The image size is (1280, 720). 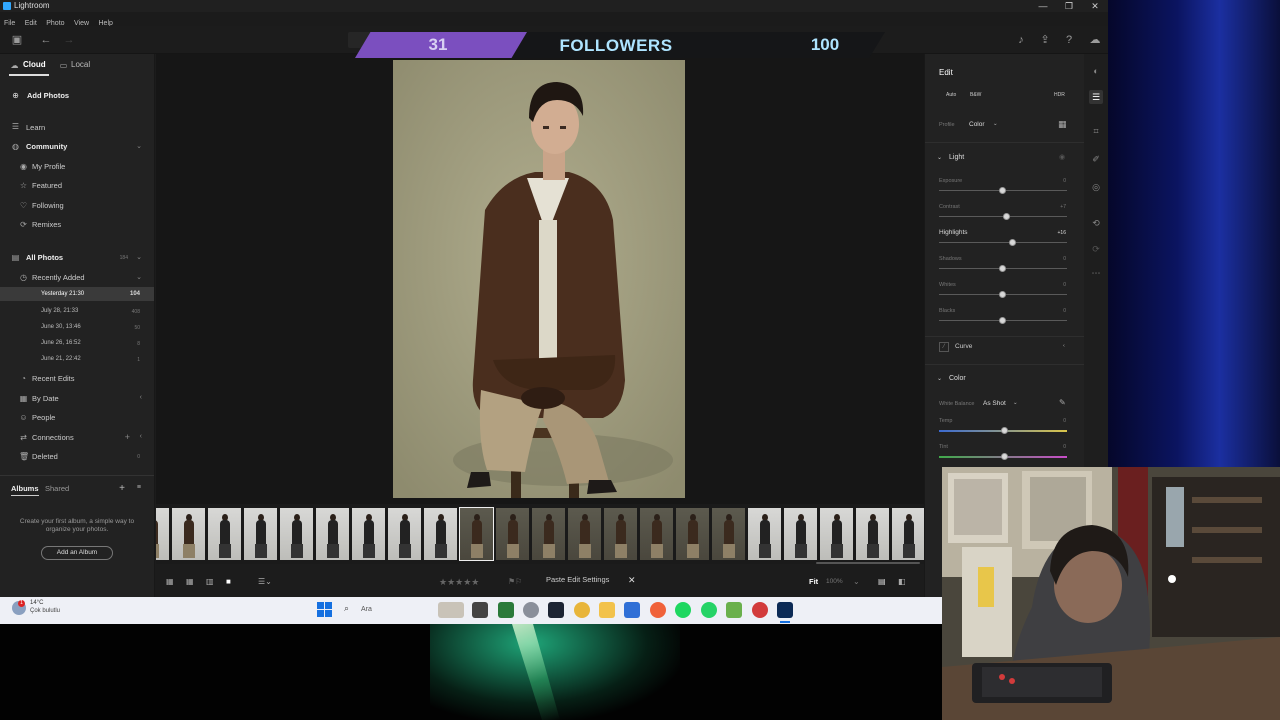 I want to click on healing-icon: ✐, so click(x=1096, y=159).